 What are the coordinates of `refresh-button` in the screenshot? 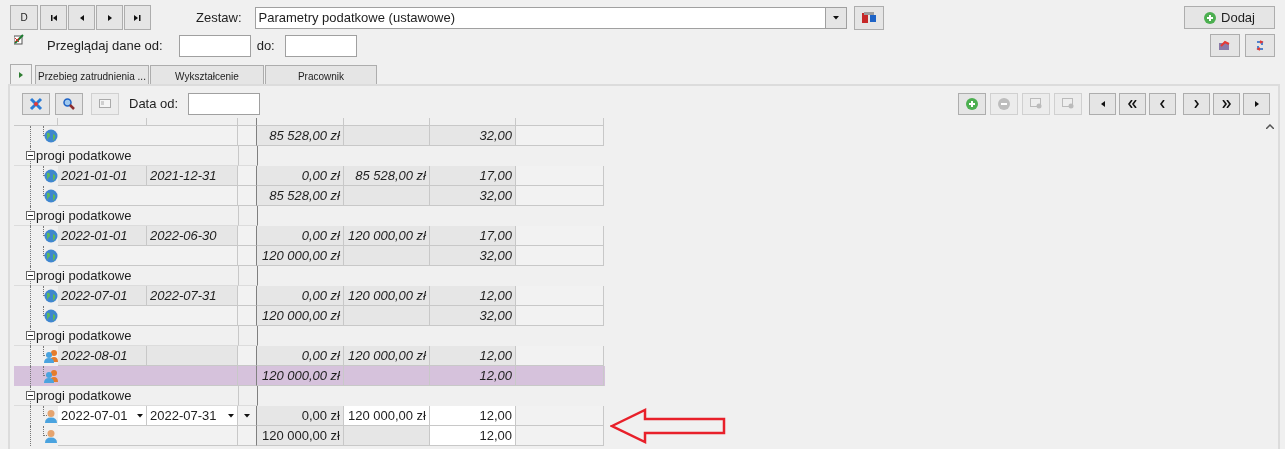 It's located at (1260, 45).